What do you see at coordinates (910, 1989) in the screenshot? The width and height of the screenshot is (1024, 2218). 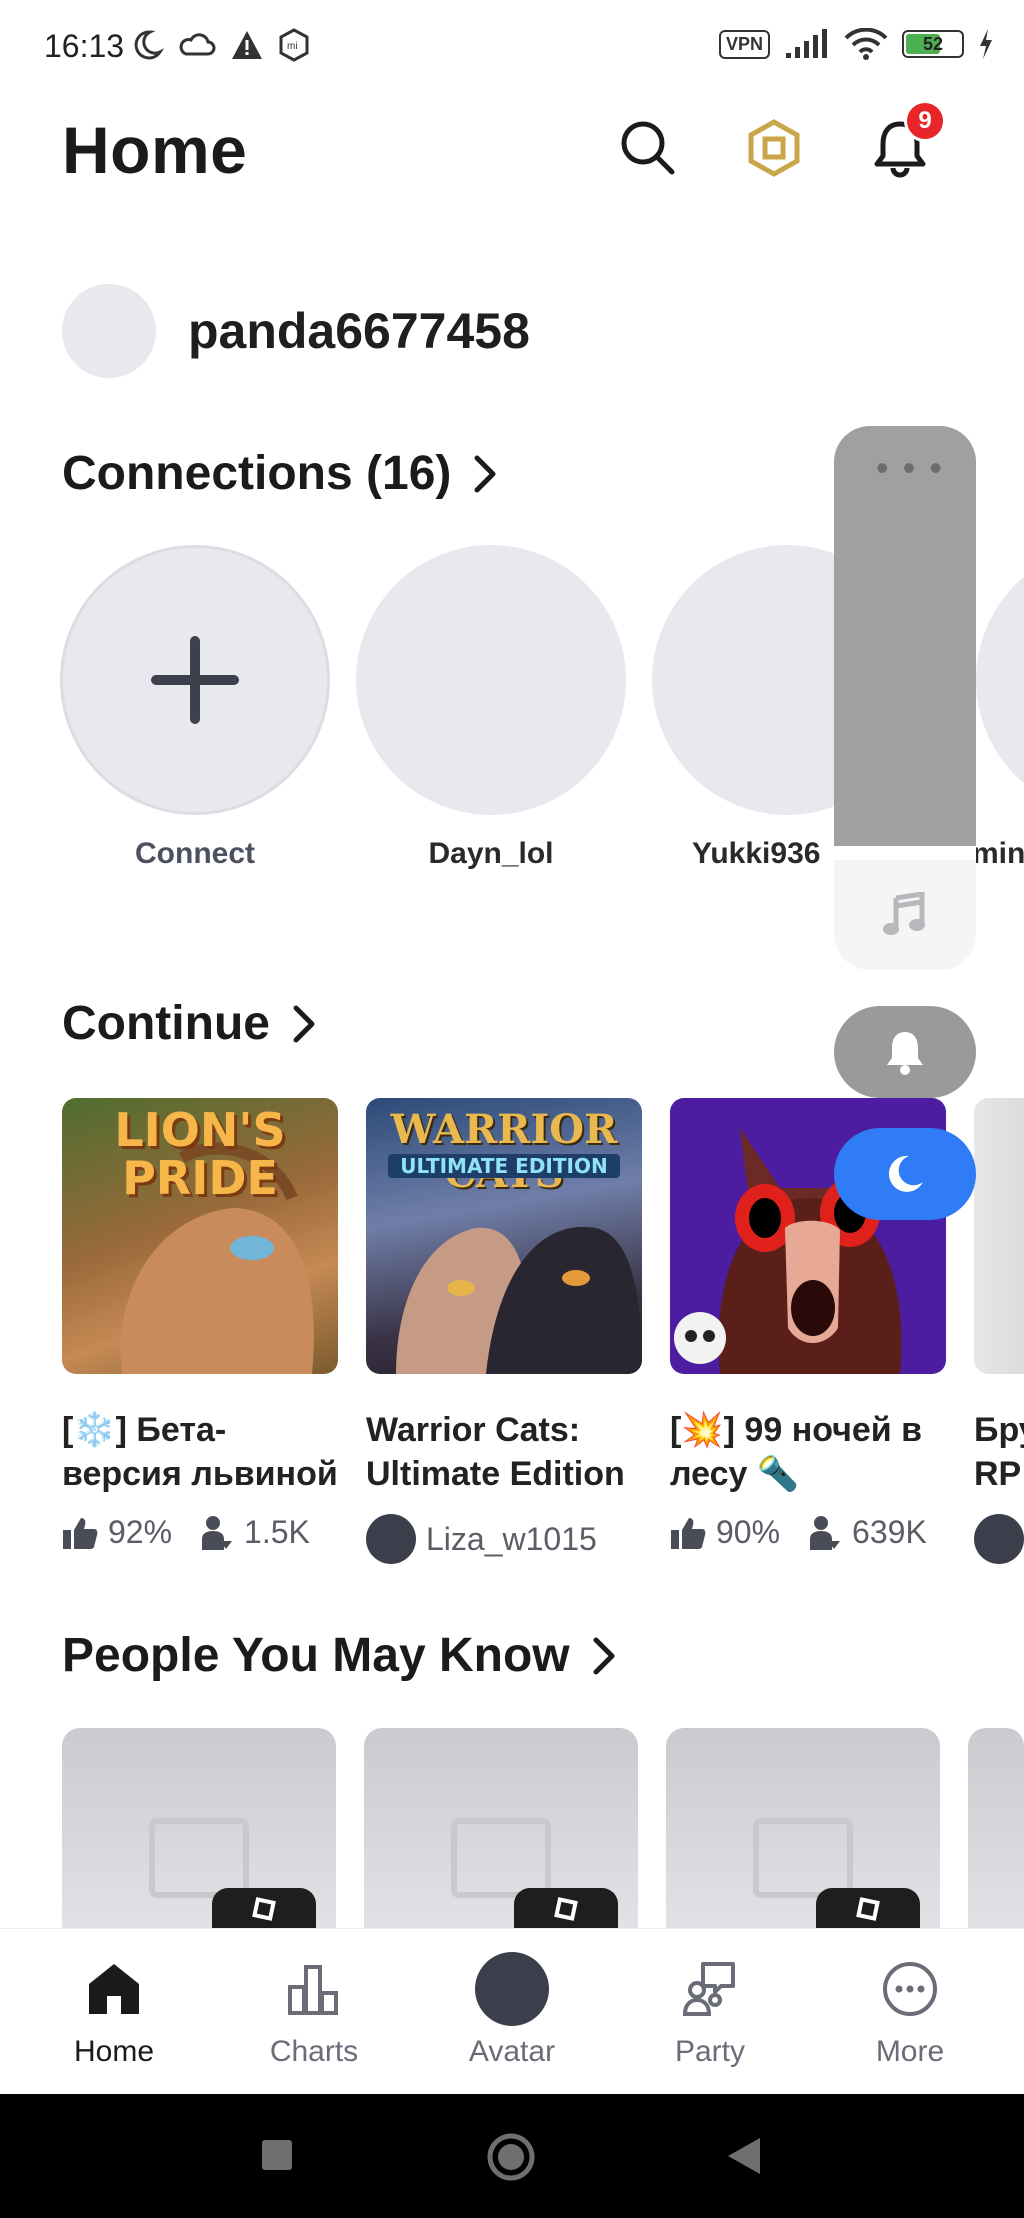 I see `more-icon` at bounding box center [910, 1989].